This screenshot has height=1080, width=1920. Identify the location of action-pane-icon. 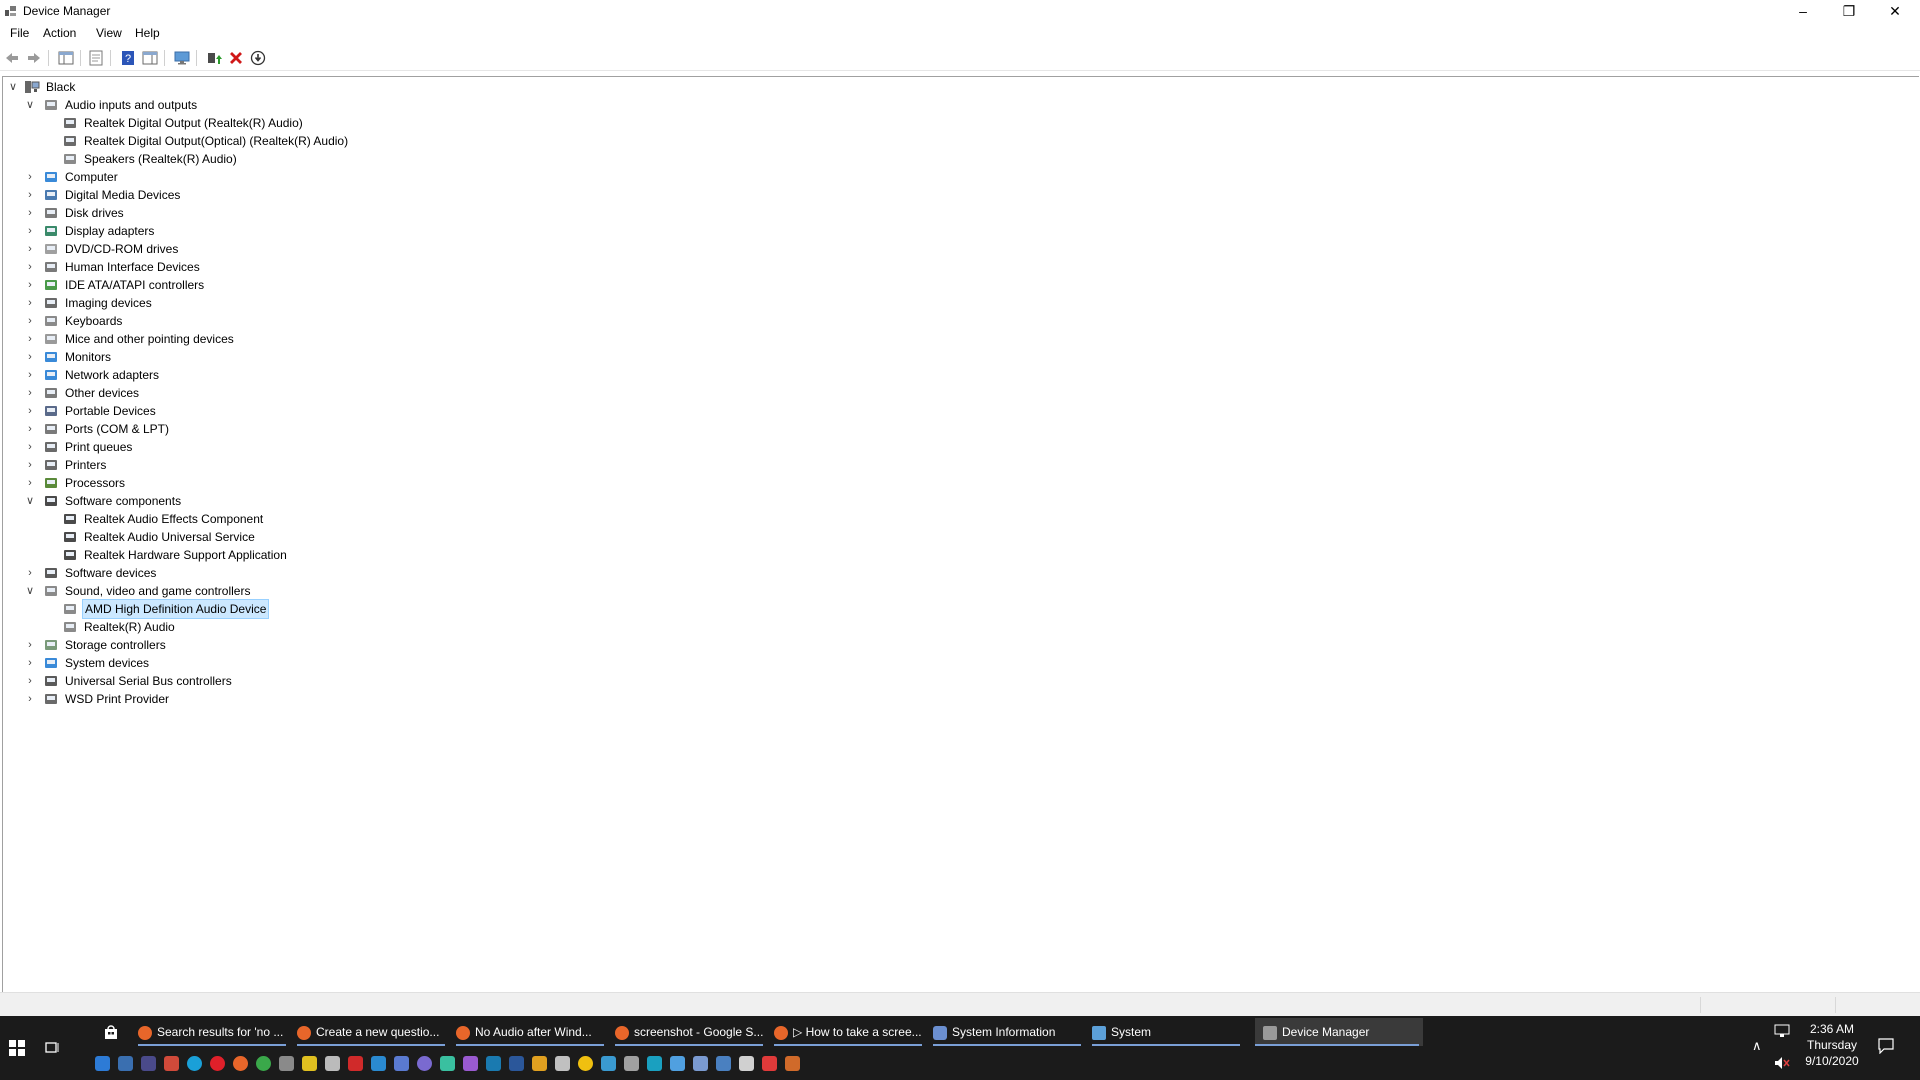
(150, 58).